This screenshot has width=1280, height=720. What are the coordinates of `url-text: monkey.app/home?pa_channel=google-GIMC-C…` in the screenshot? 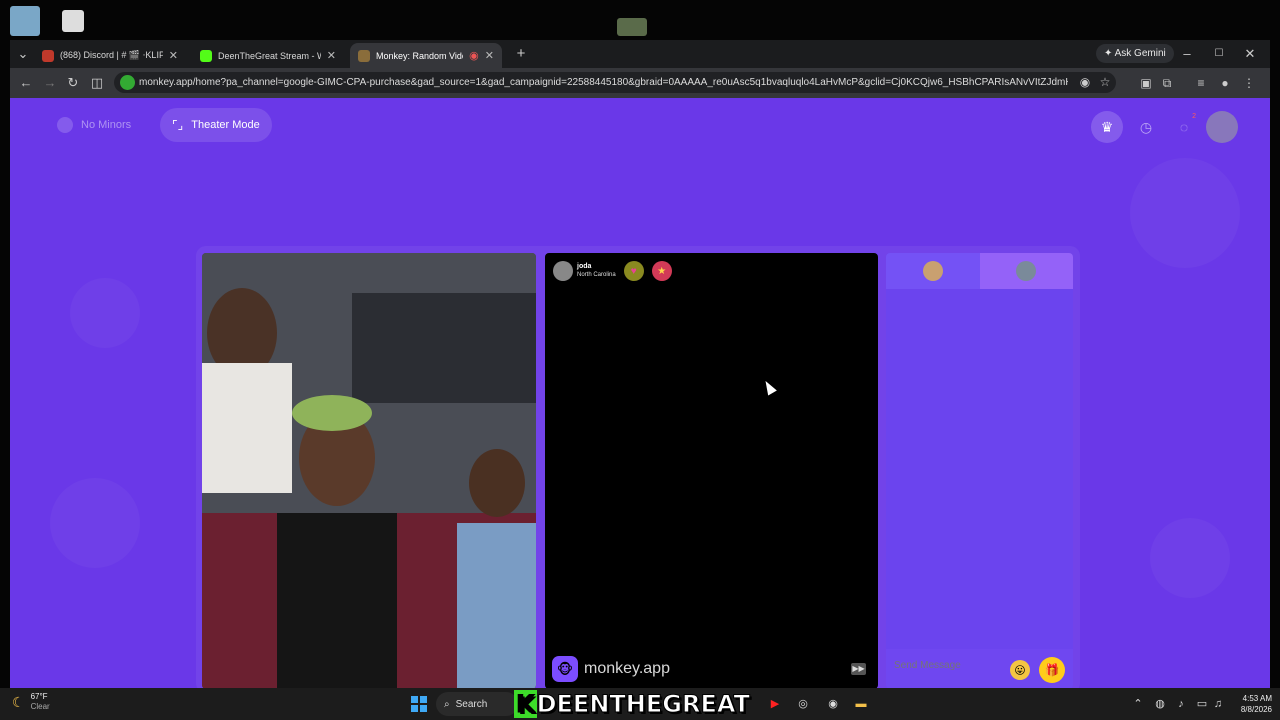 It's located at (603, 82).